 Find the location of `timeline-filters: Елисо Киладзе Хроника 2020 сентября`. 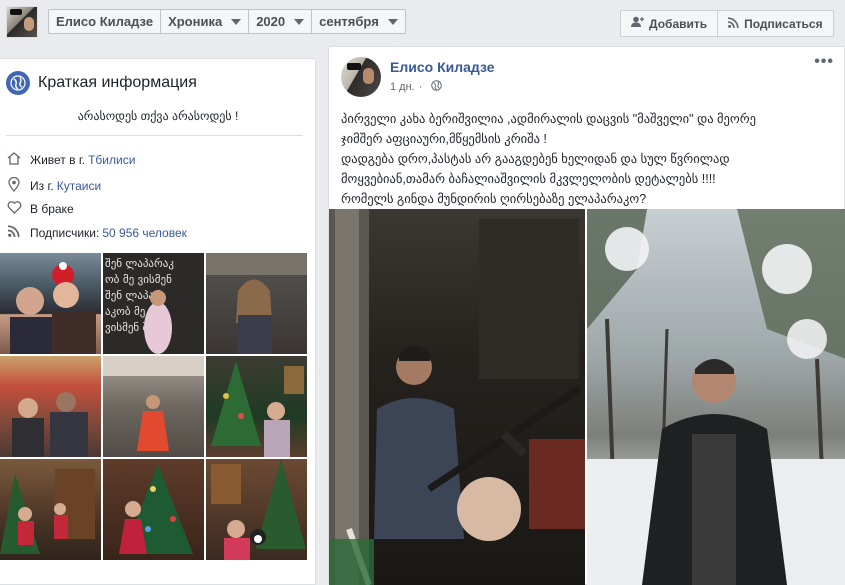

timeline-filters: Елисо Киладзе Хроника 2020 сентября is located at coordinates (227, 21).